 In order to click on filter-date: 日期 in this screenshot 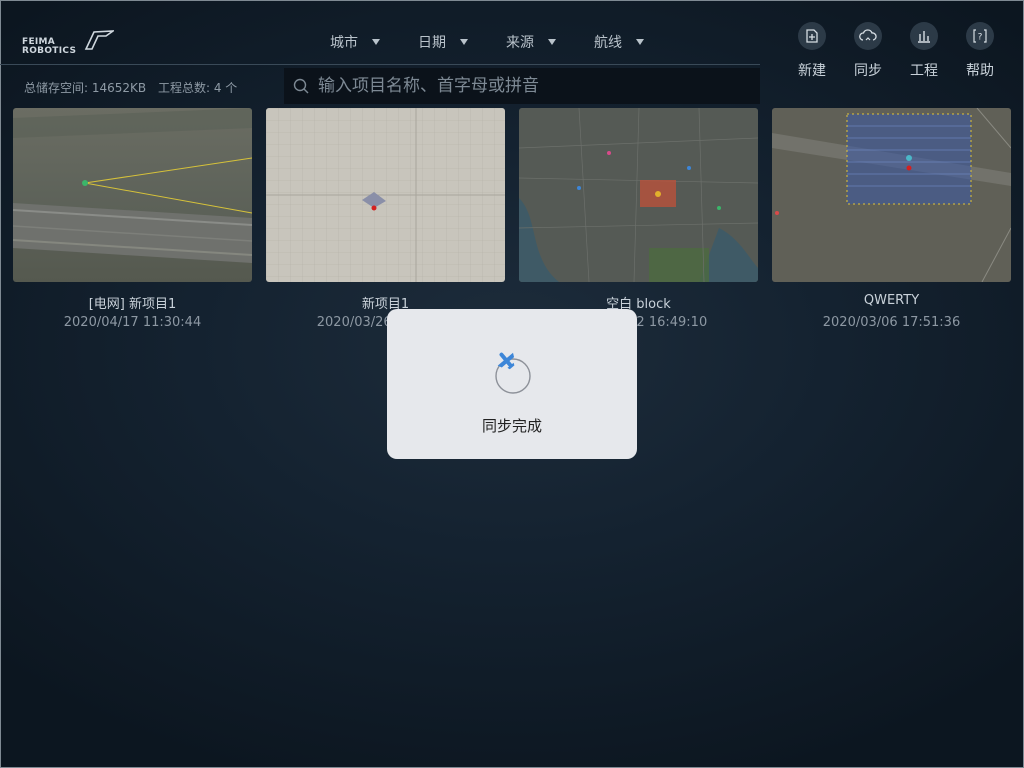, I will do `click(462, 42)`.